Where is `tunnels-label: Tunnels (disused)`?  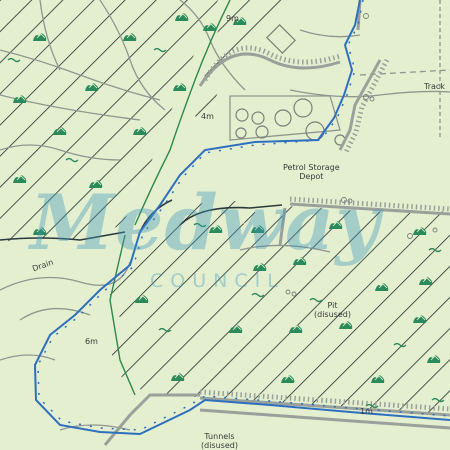 tunnels-label: Tunnels (disused) is located at coordinates (219, 441).